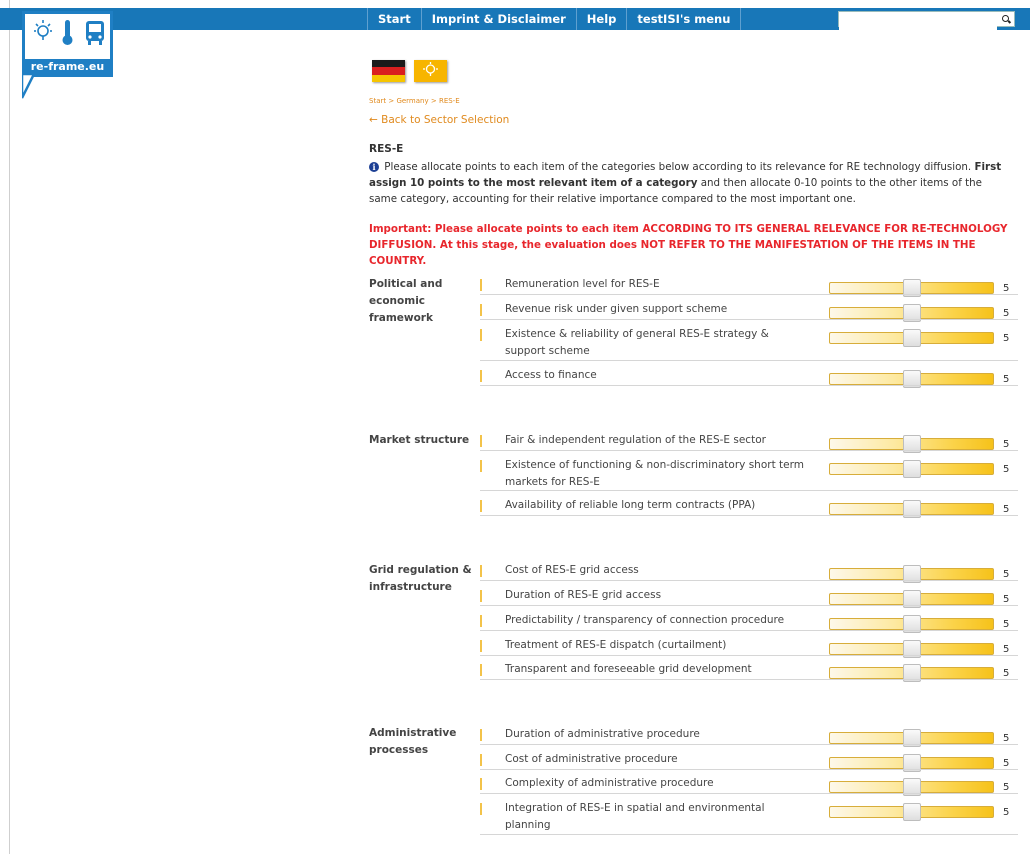 Image resolution: width=1030 pixels, height=854 pixels. I want to click on category-label: Administrative processes, so click(413, 741).